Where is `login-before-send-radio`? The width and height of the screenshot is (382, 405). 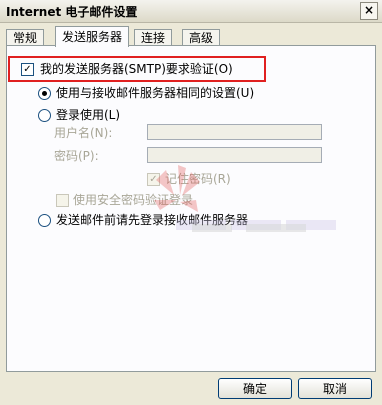
login-before-send-radio is located at coordinates (44, 220).